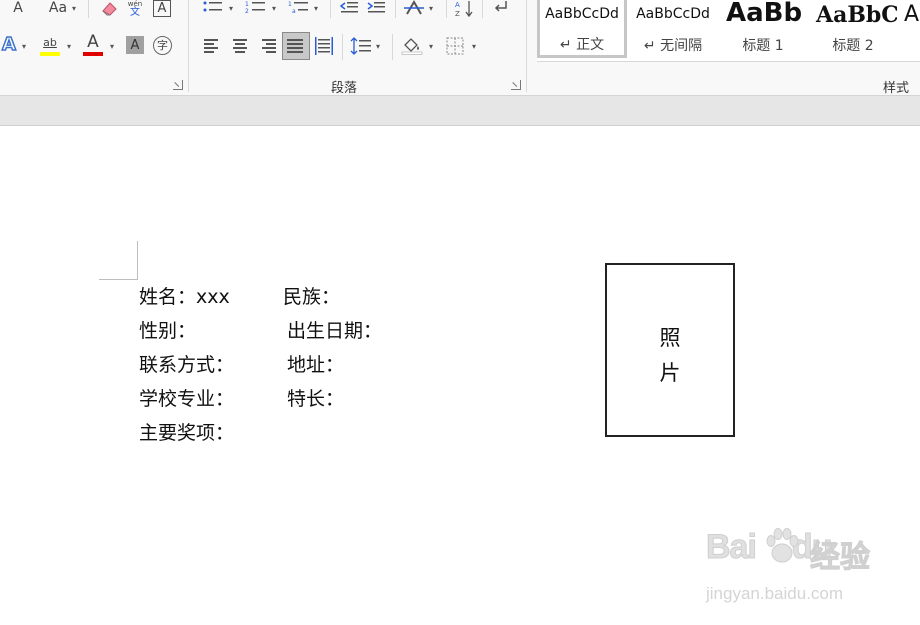 This screenshot has width=920, height=625. Describe the element at coordinates (18, 8) in the screenshot. I see `shrink-font-button: A` at that location.